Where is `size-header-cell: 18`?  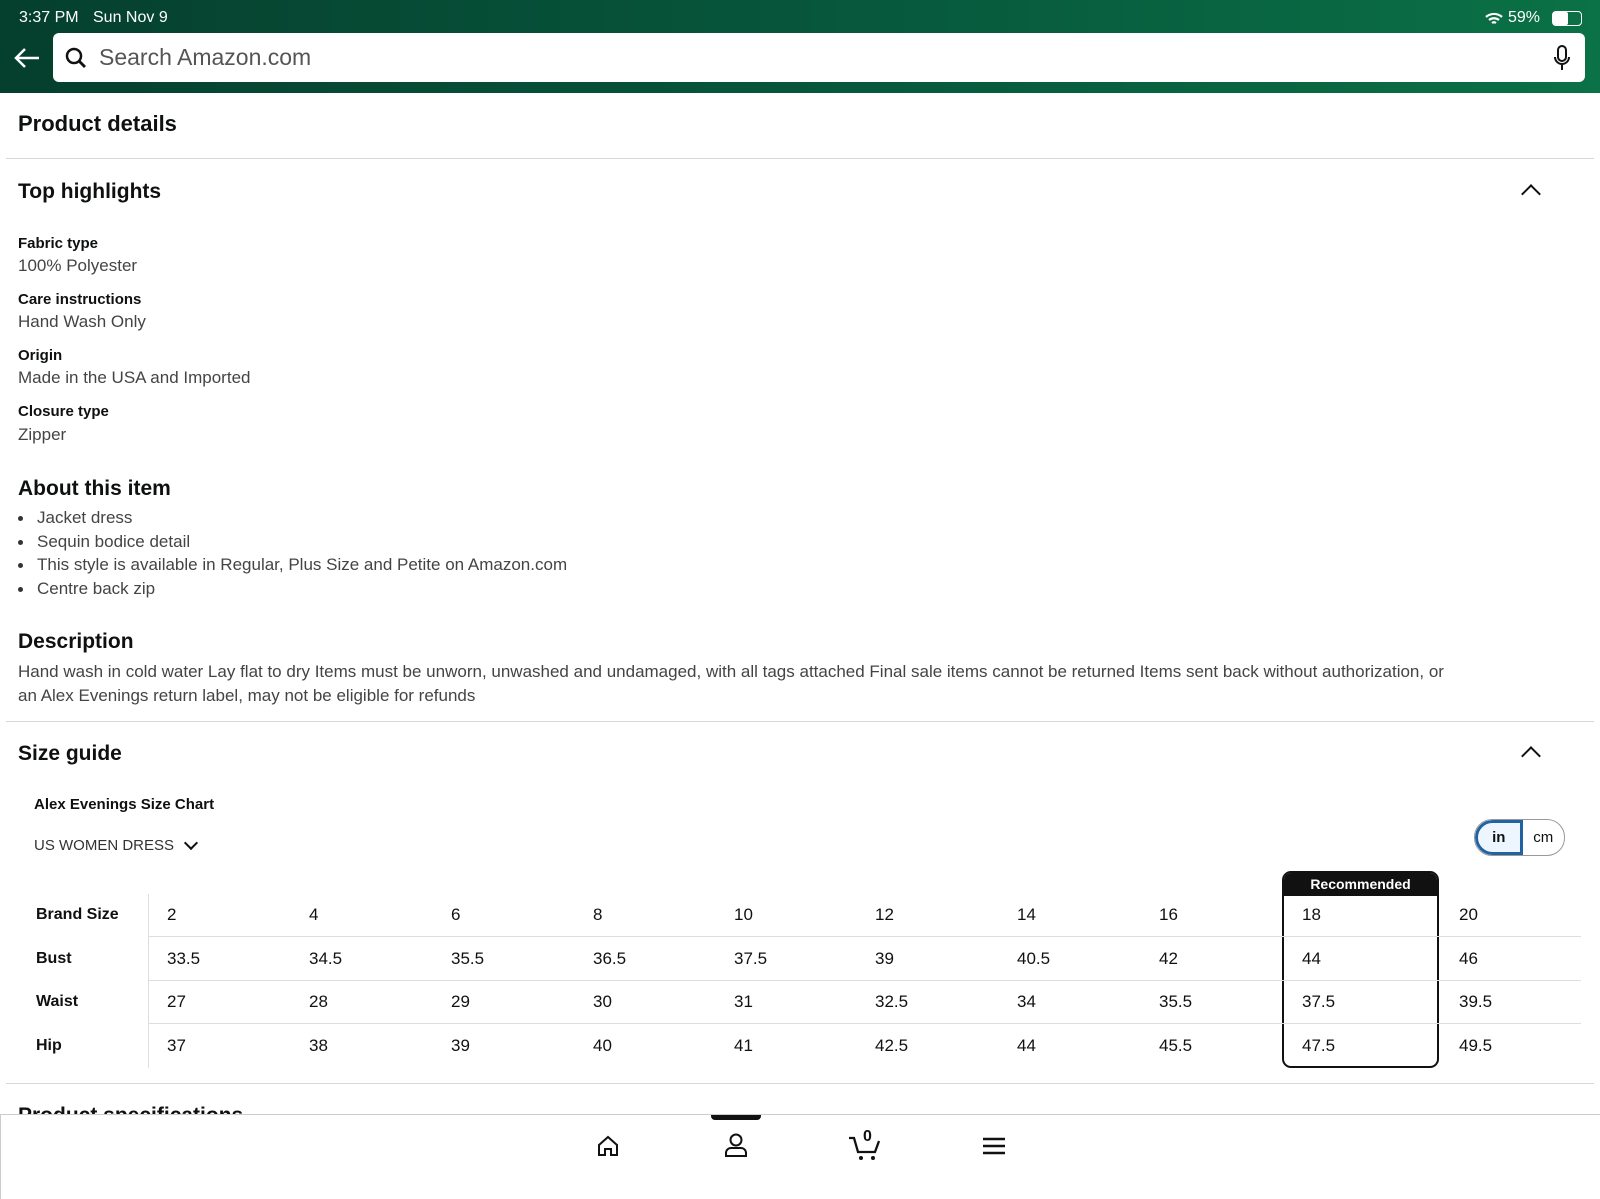 size-header-cell: 18 is located at coordinates (1311, 914).